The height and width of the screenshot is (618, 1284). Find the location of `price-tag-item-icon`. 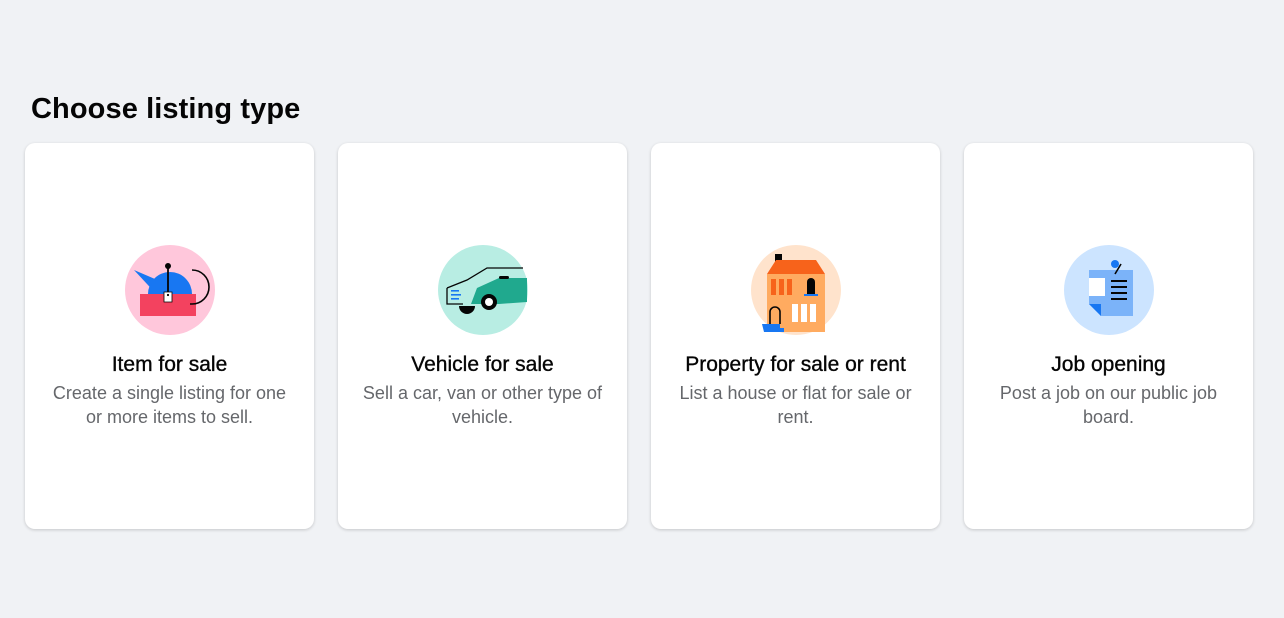

price-tag-item-icon is located at coordinates (170, 290).